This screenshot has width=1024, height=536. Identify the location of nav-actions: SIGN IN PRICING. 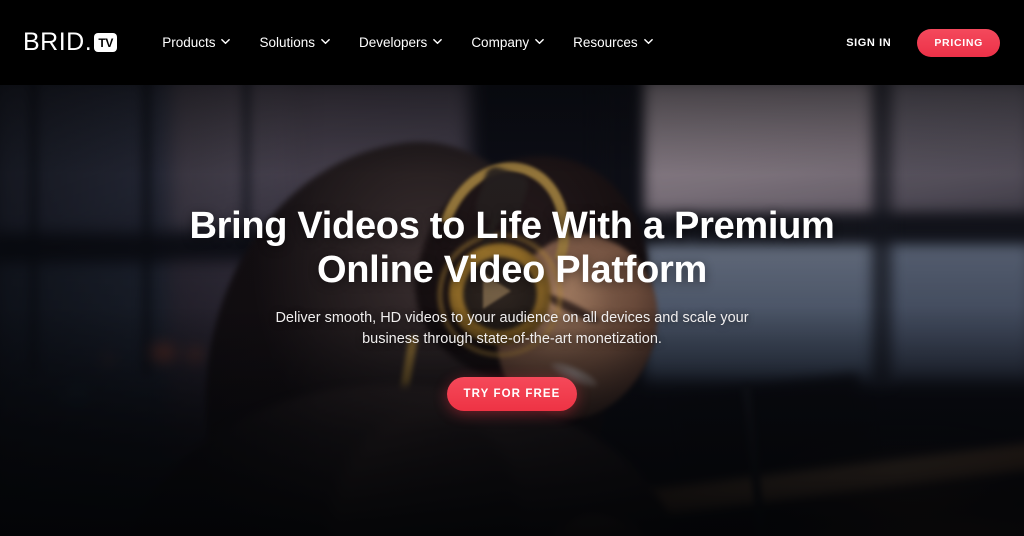
(923, 42).